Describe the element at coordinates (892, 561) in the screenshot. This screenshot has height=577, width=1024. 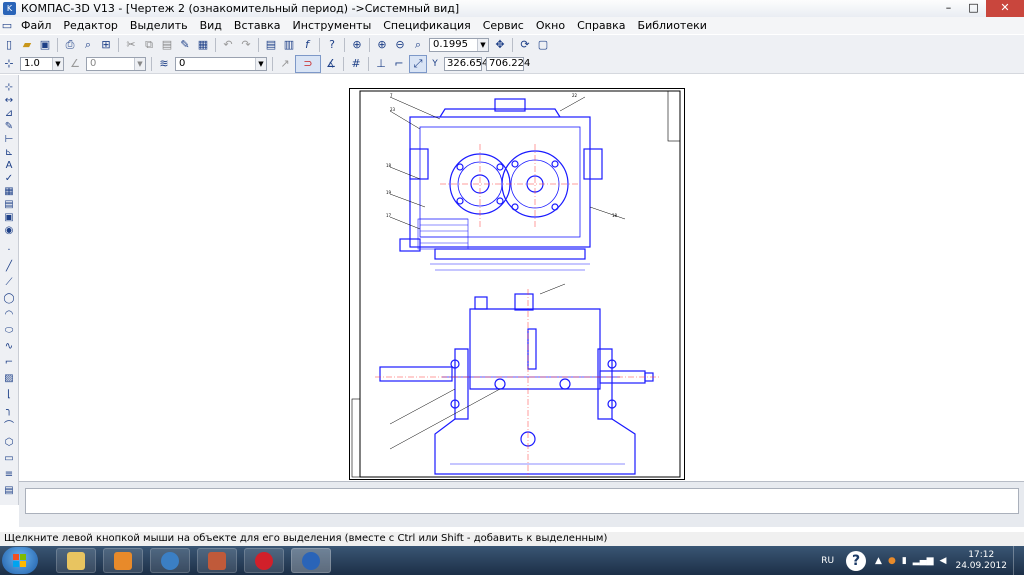
I see `tray-app-icon: ●` at that location.